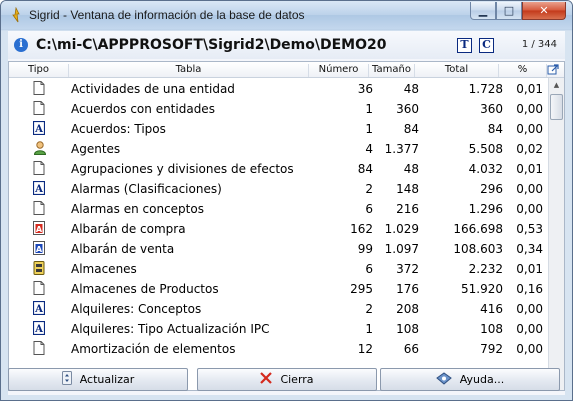 This screenshot has width=573, height=401. Describe the element at coordinates (189, 70) in the screenshot. I see `column-header-tabla: Tabla` at that location.